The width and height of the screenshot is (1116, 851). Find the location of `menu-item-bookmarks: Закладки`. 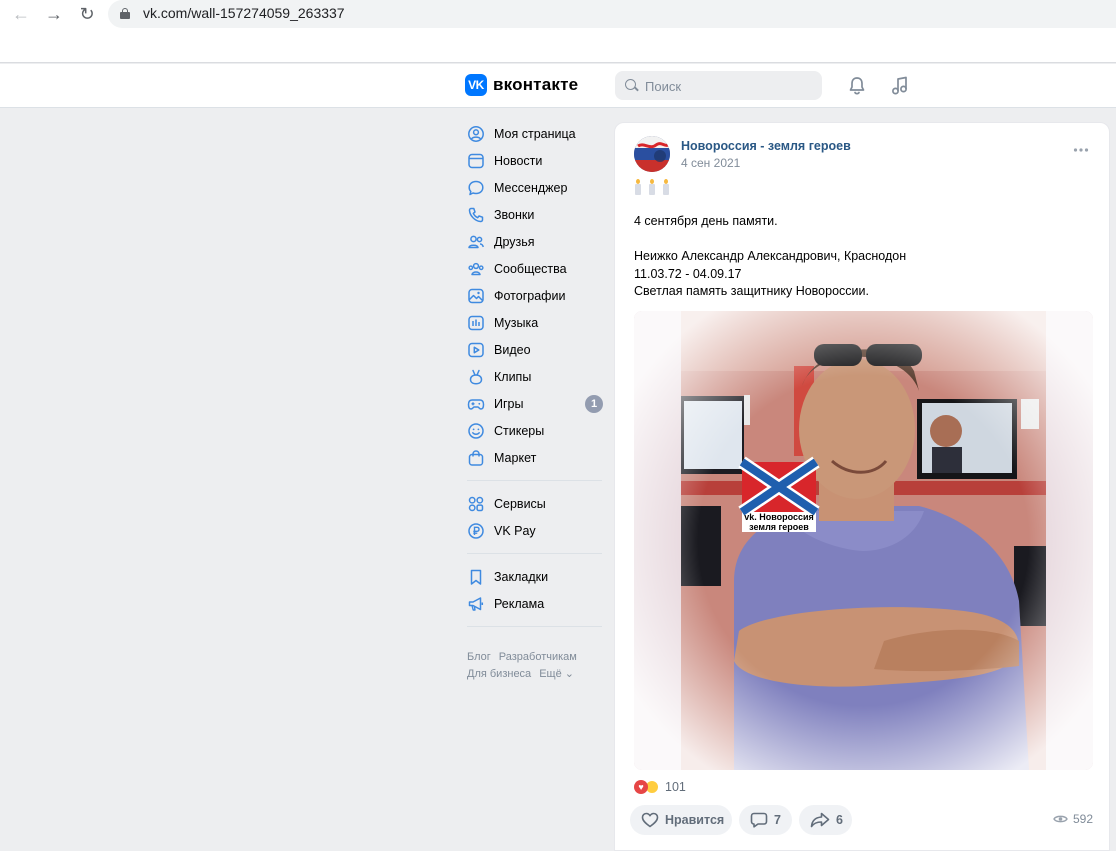

menu-item-bookmarks: Закладки is located at coordinates (534, 576).